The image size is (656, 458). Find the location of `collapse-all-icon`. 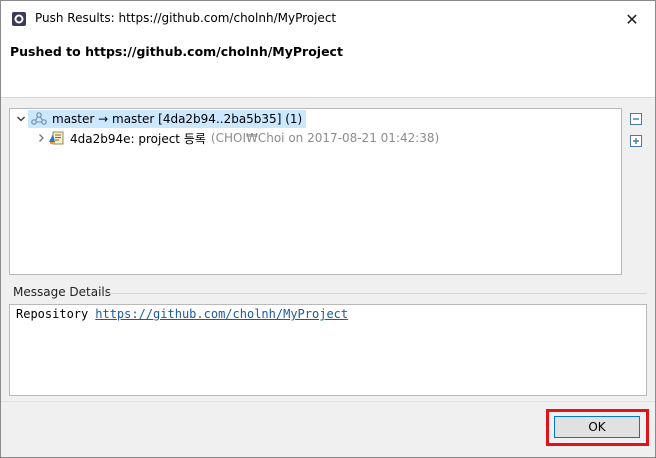

collapse-all-icon is located at coordinates (636, 119).